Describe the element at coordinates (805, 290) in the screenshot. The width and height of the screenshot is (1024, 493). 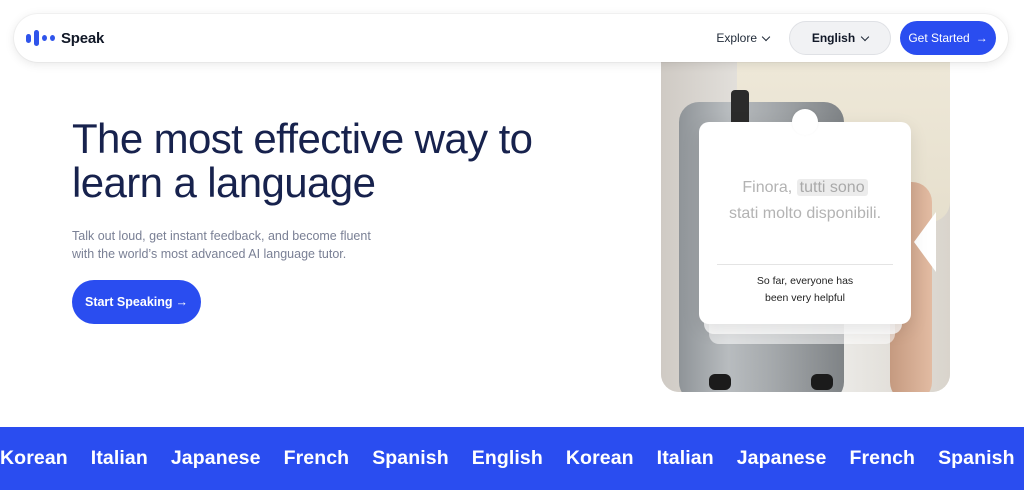
I see `english-translation: So far, everyone has been very helpful` at that location.